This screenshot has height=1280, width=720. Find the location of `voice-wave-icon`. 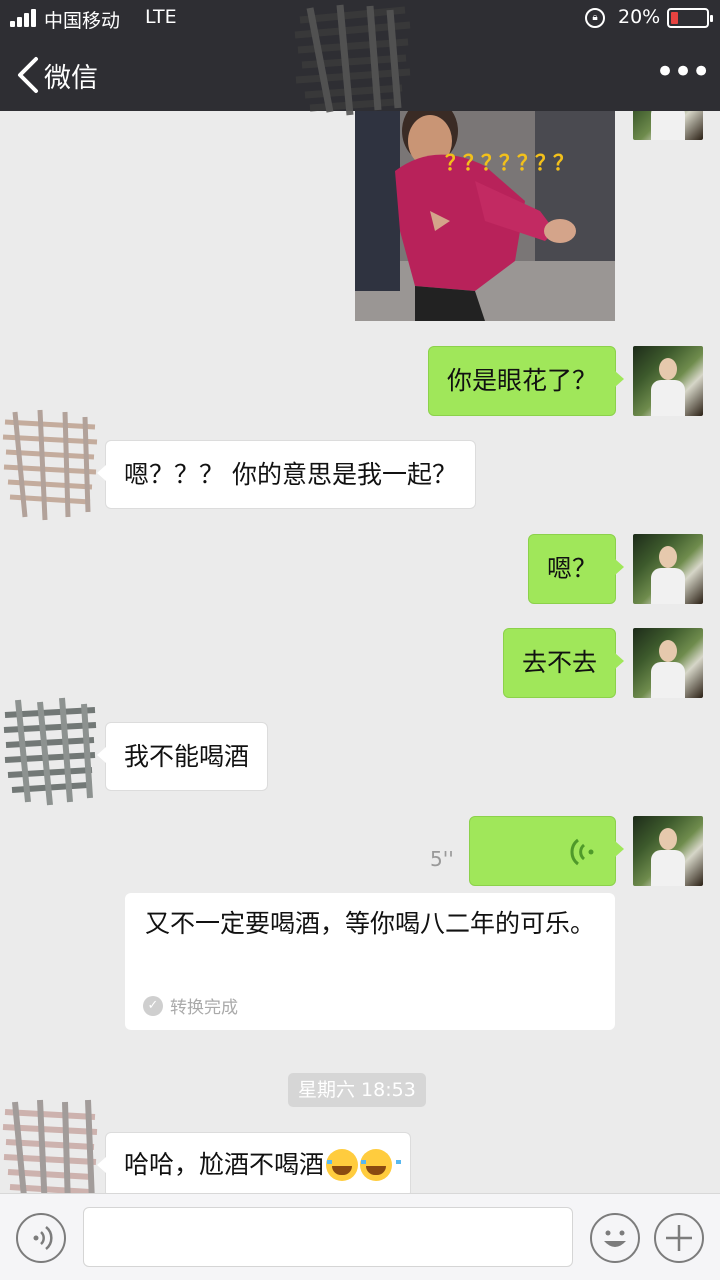

voice-wave-icon is located at coordinates (582, 852).